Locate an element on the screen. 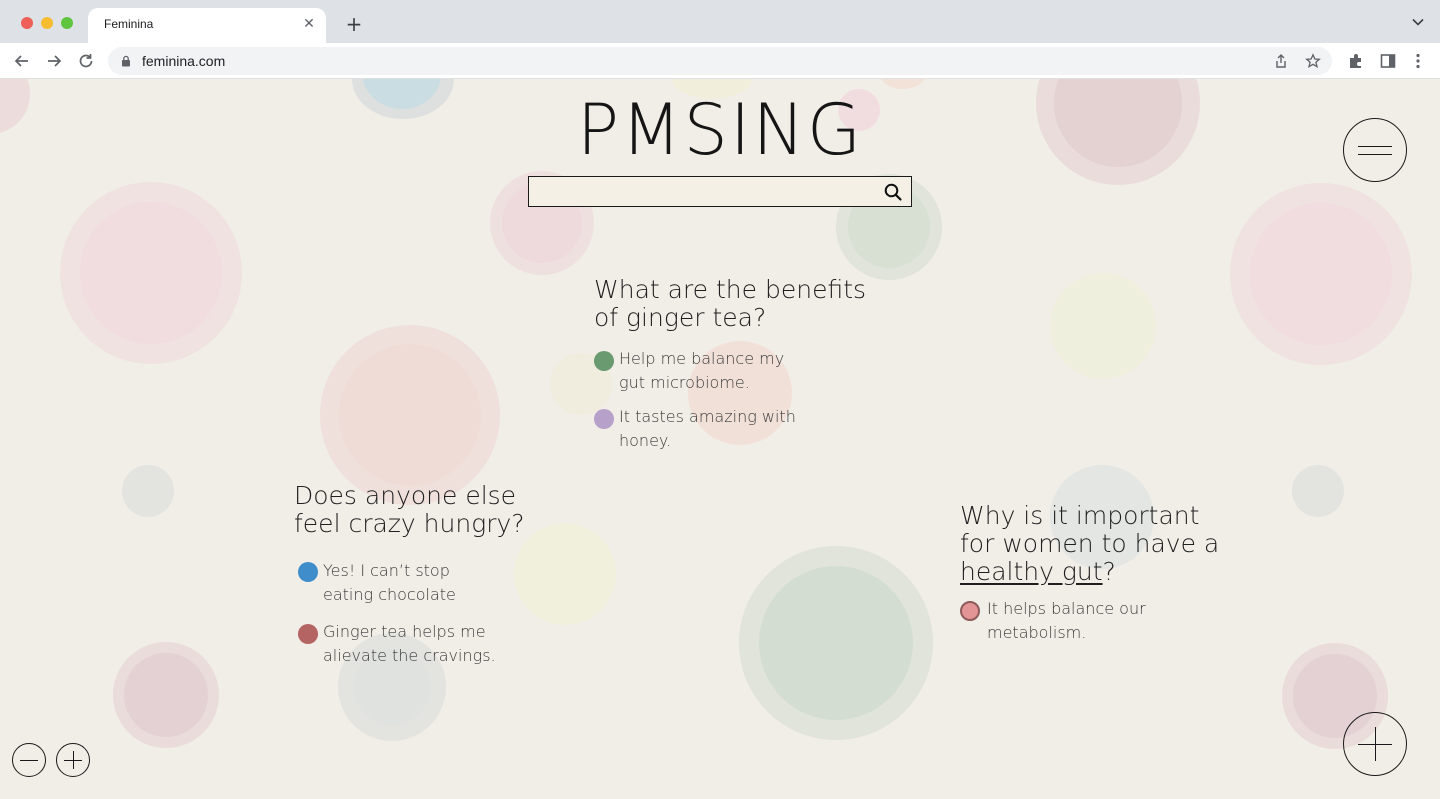 The height and width of the screenshot is (799, 1440). add-post-button is located at coordinates (1375, 744).